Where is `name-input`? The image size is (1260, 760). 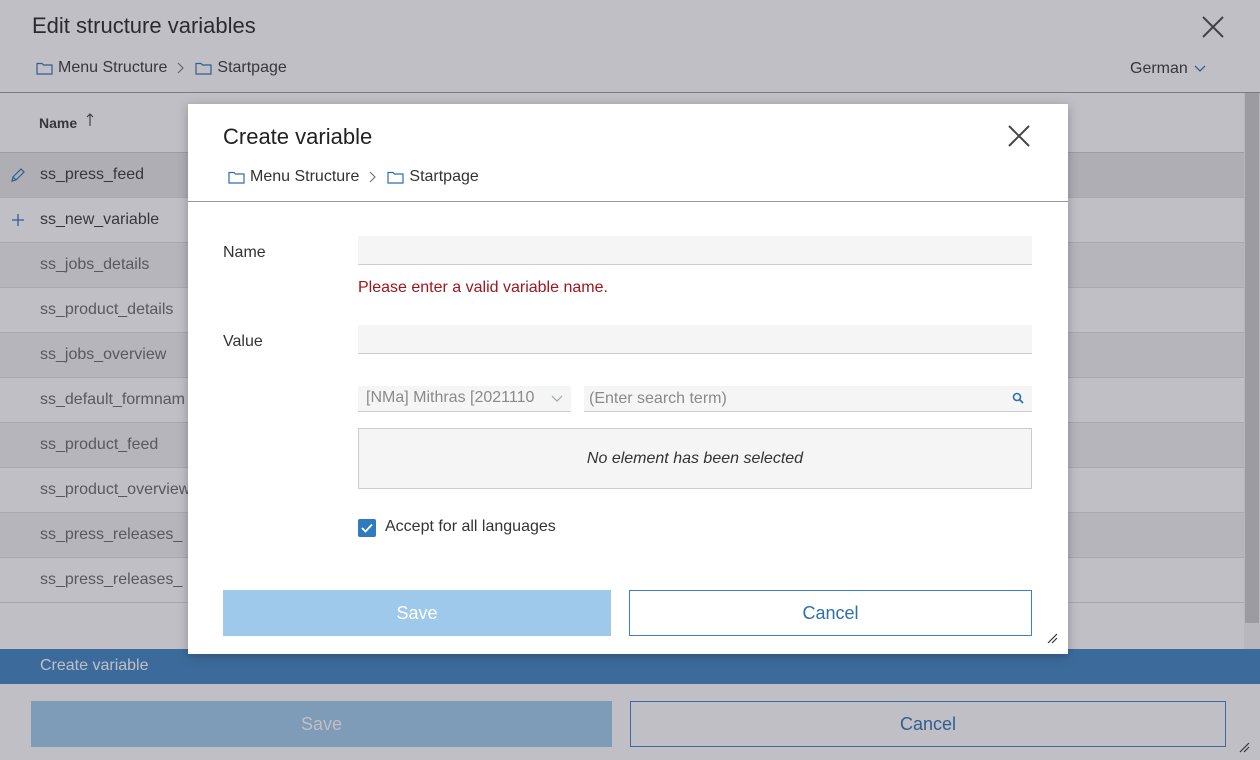 name-input is located at coordinates (695, 250).